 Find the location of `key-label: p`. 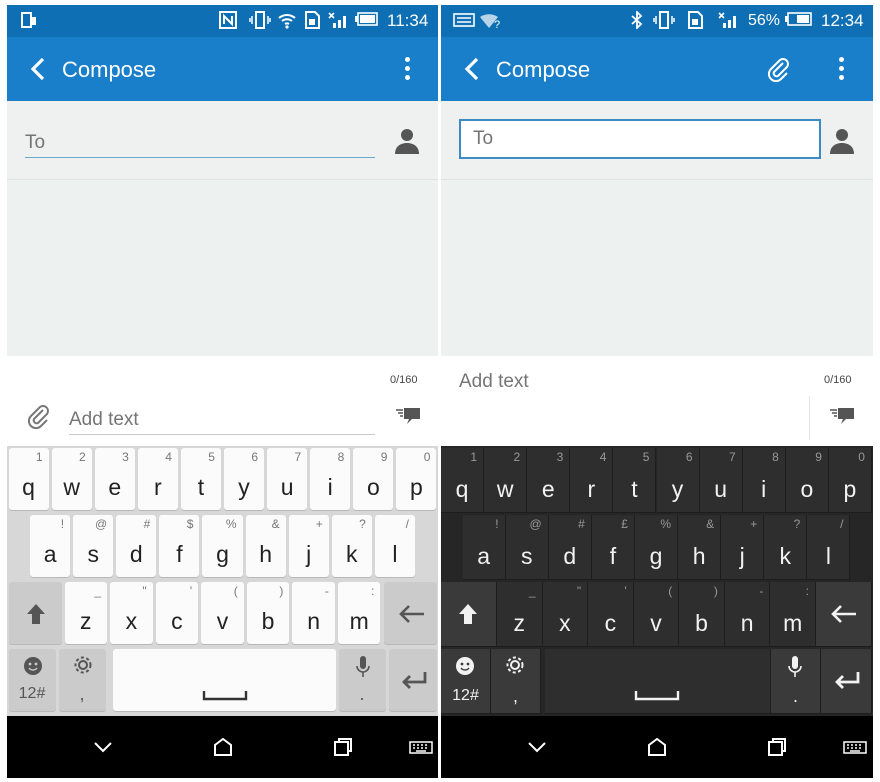

key-label: p is located at coordinates (416, 487).